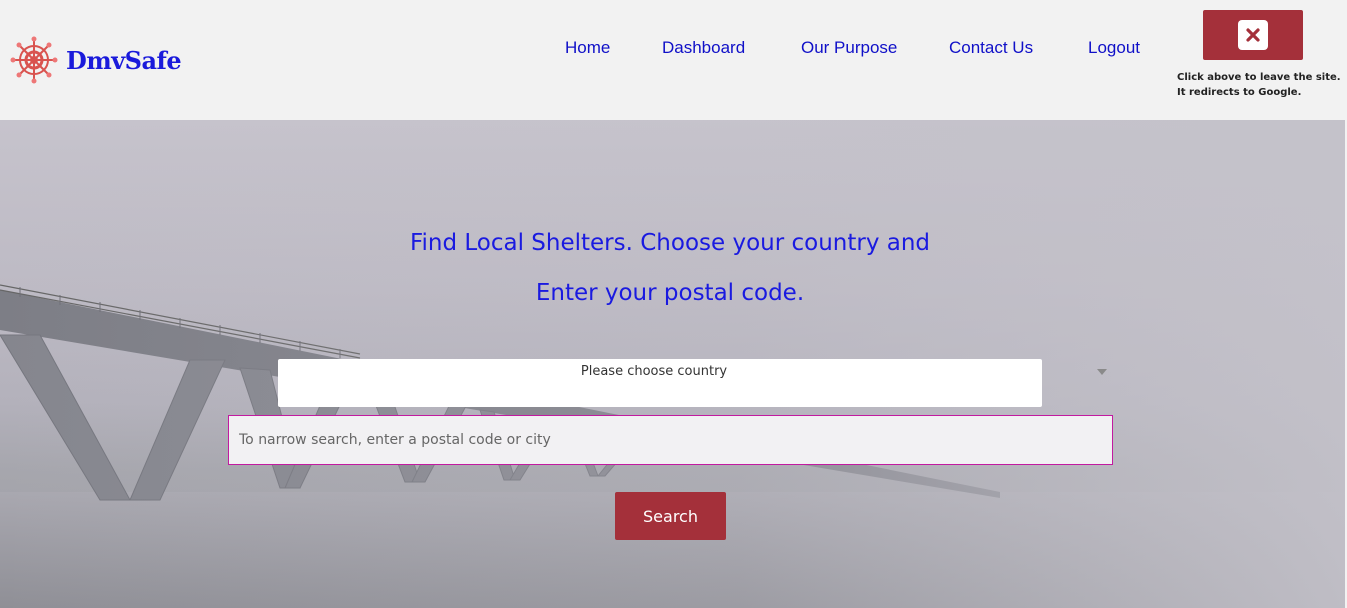 Image resolution: width=1347 pixels, height=608 pixels. Describe the element at coordinates (670, 440) in the screenshot. I see `postal-code-input` at that location.